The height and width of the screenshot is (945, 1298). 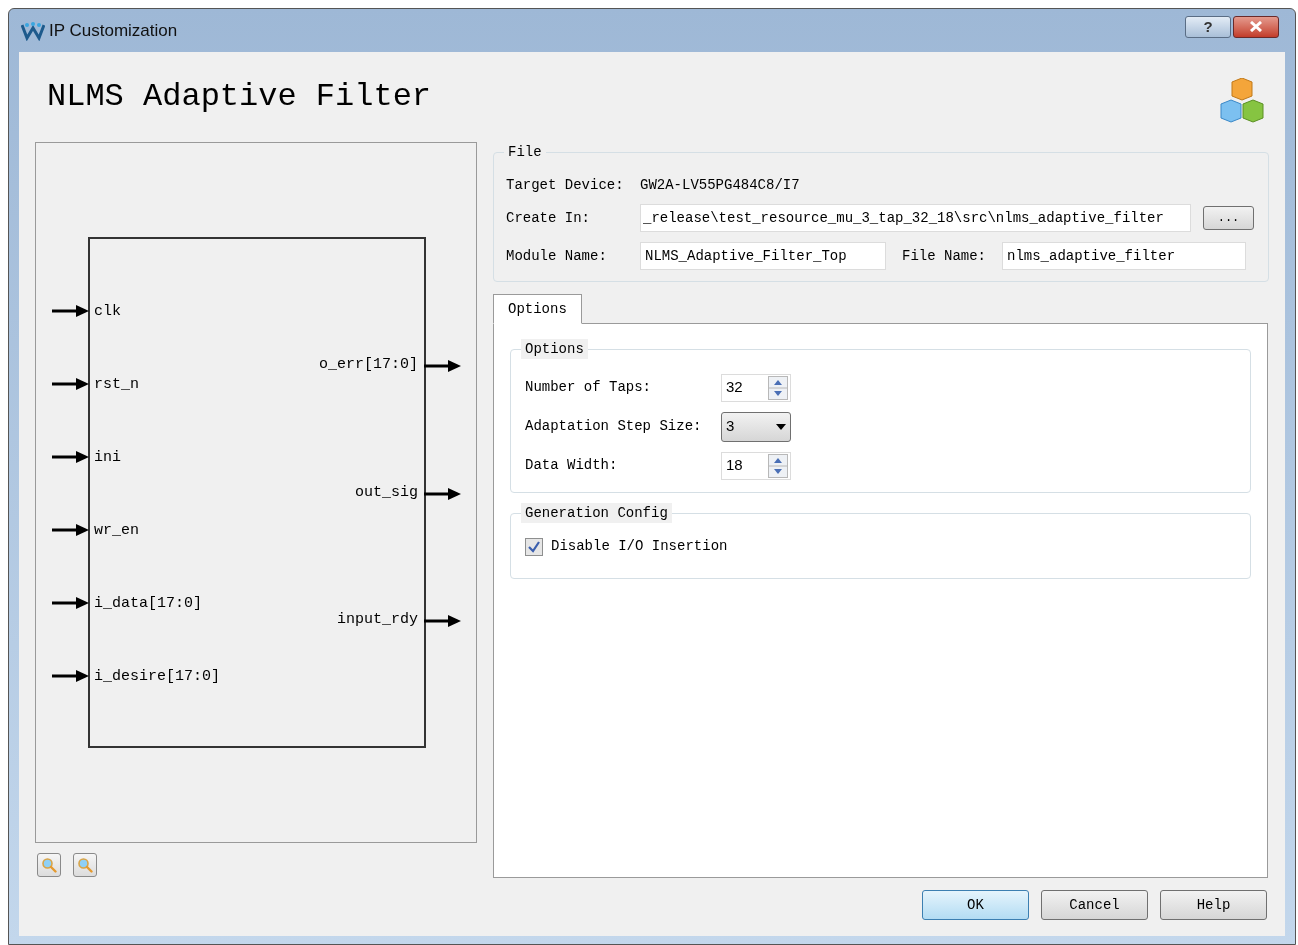 What do you see at coordinates (554, 349) in the screenshot?
I see `group-title: Options` at bounding box center [554, 349].